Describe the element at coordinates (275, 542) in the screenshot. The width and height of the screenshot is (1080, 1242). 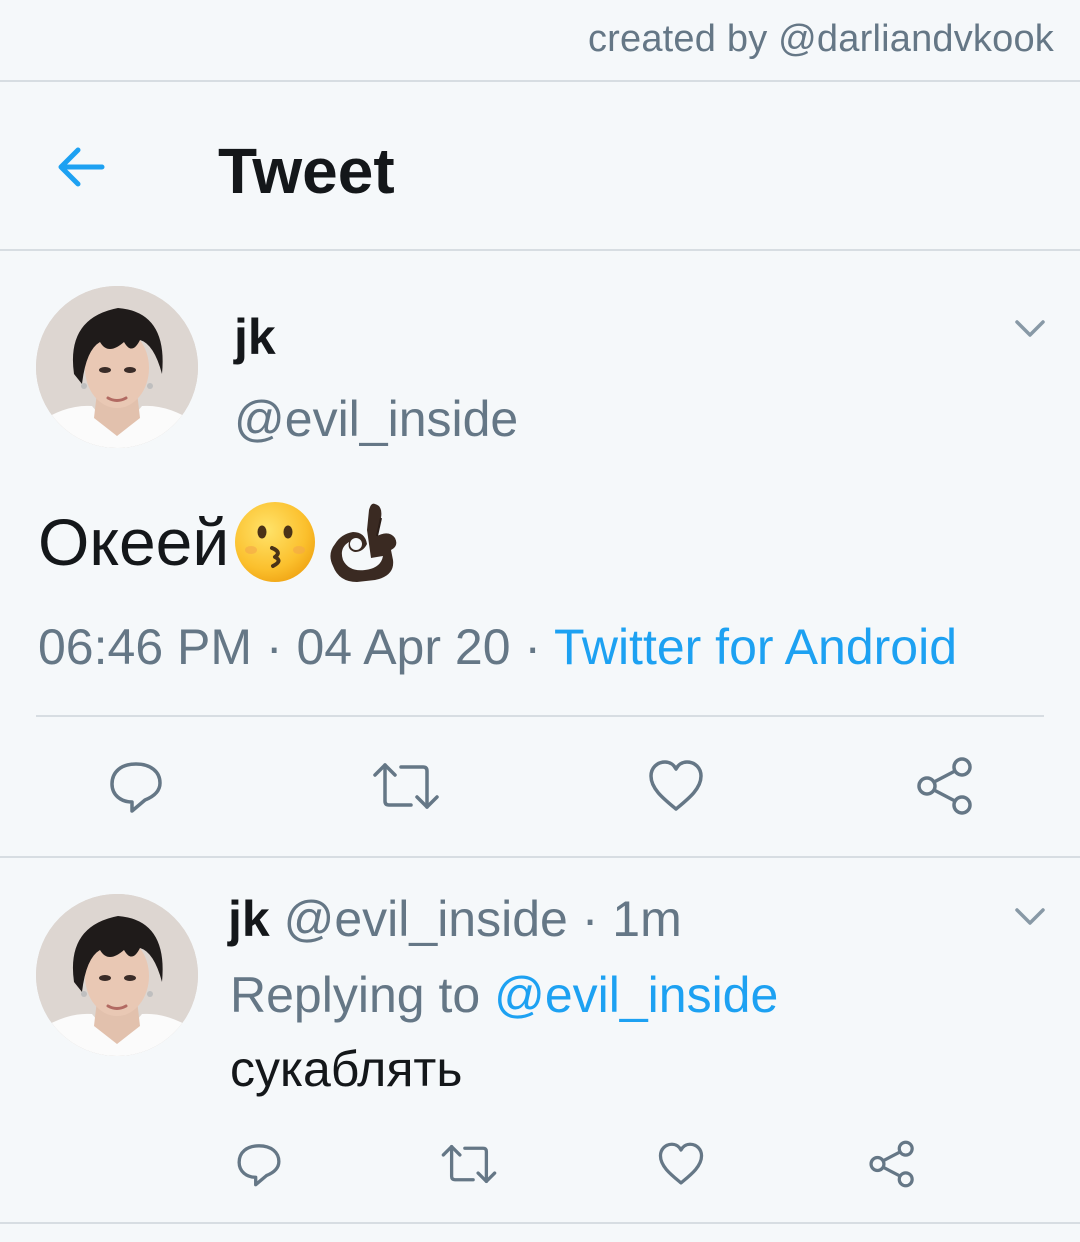
I see `kissing-face-icon` at that location.